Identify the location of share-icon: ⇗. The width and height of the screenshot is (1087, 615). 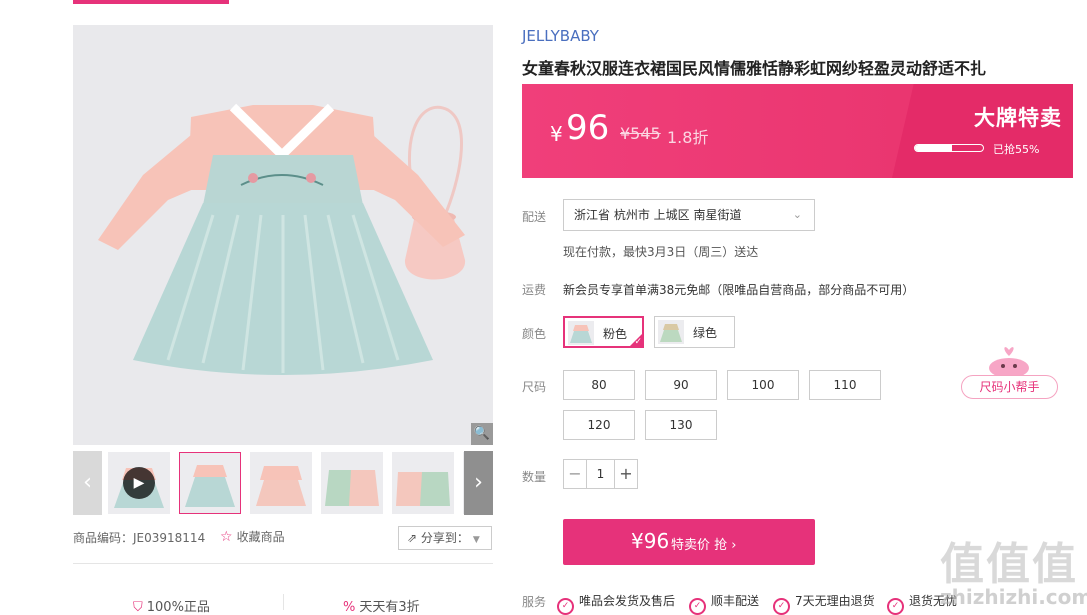
(414, 538).